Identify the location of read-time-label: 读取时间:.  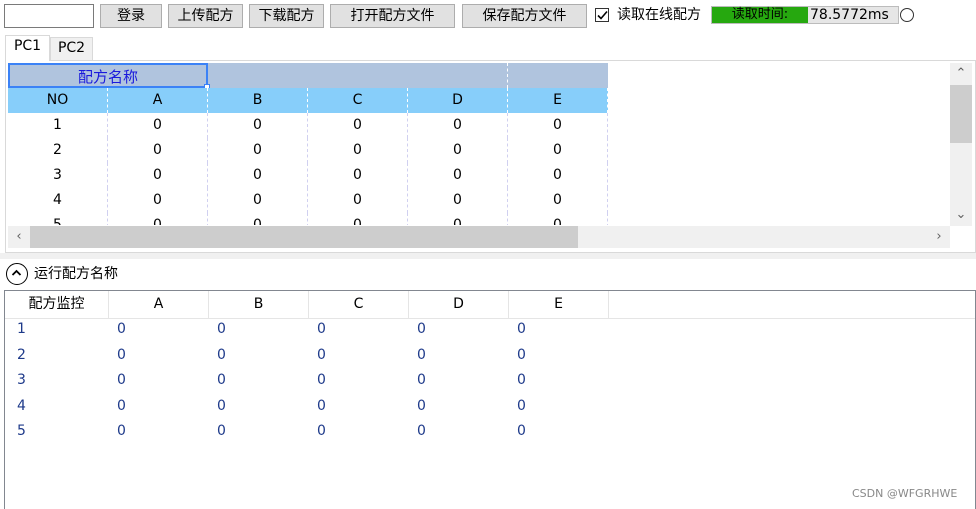
(760, 14).